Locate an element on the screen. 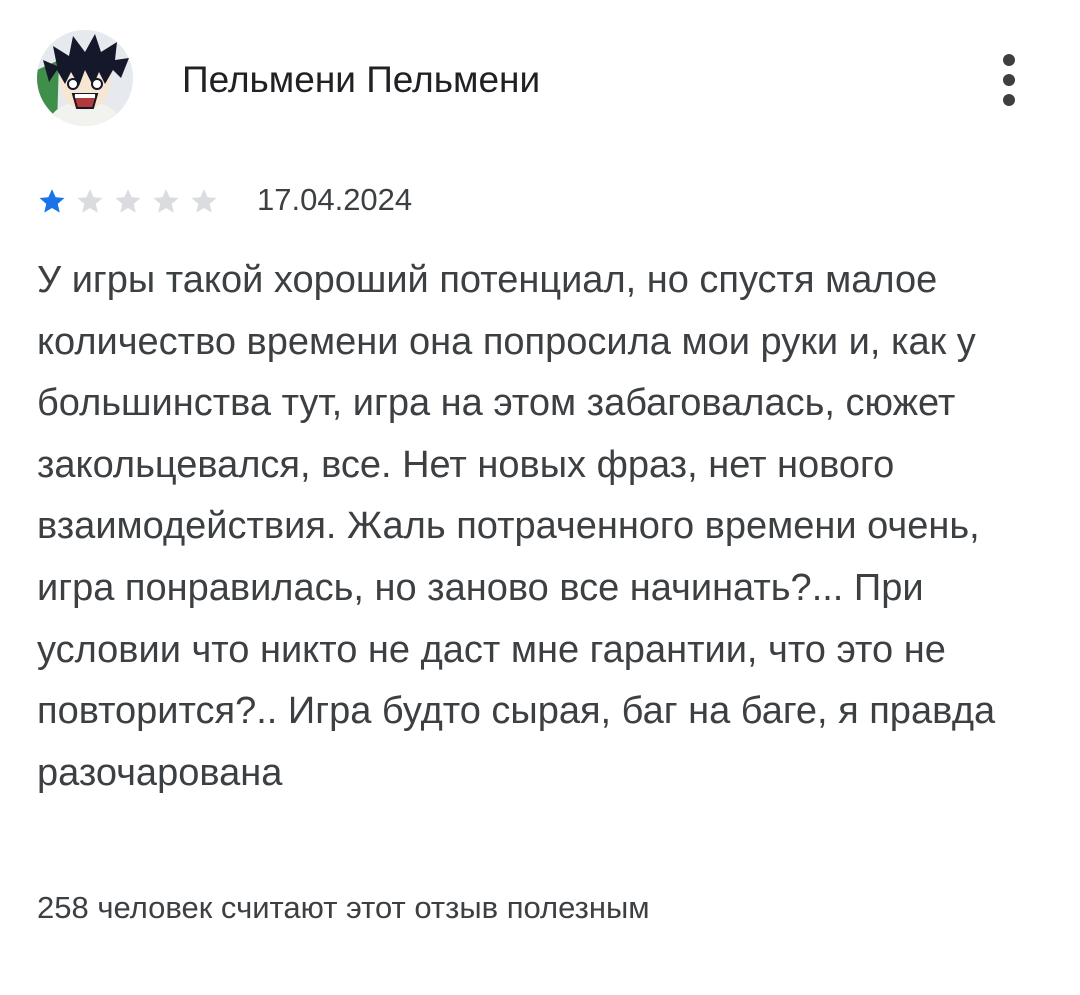 The height and width of the screenshot is (995, 1080). review-date: 17.04.2024 is located at coordinates (335, 199).